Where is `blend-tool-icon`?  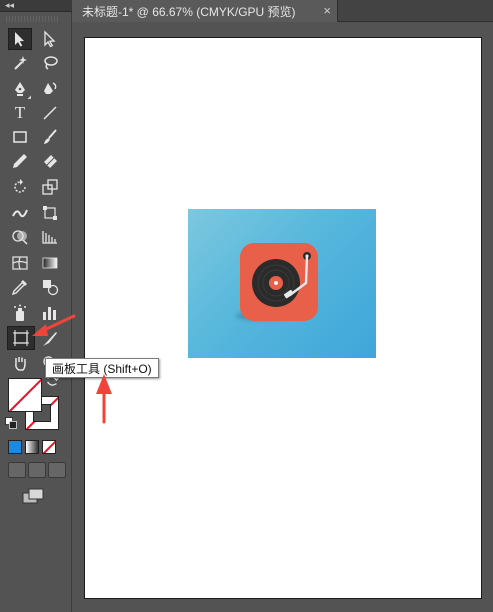
blend-tool-icon is located at coordinates (50, 287).